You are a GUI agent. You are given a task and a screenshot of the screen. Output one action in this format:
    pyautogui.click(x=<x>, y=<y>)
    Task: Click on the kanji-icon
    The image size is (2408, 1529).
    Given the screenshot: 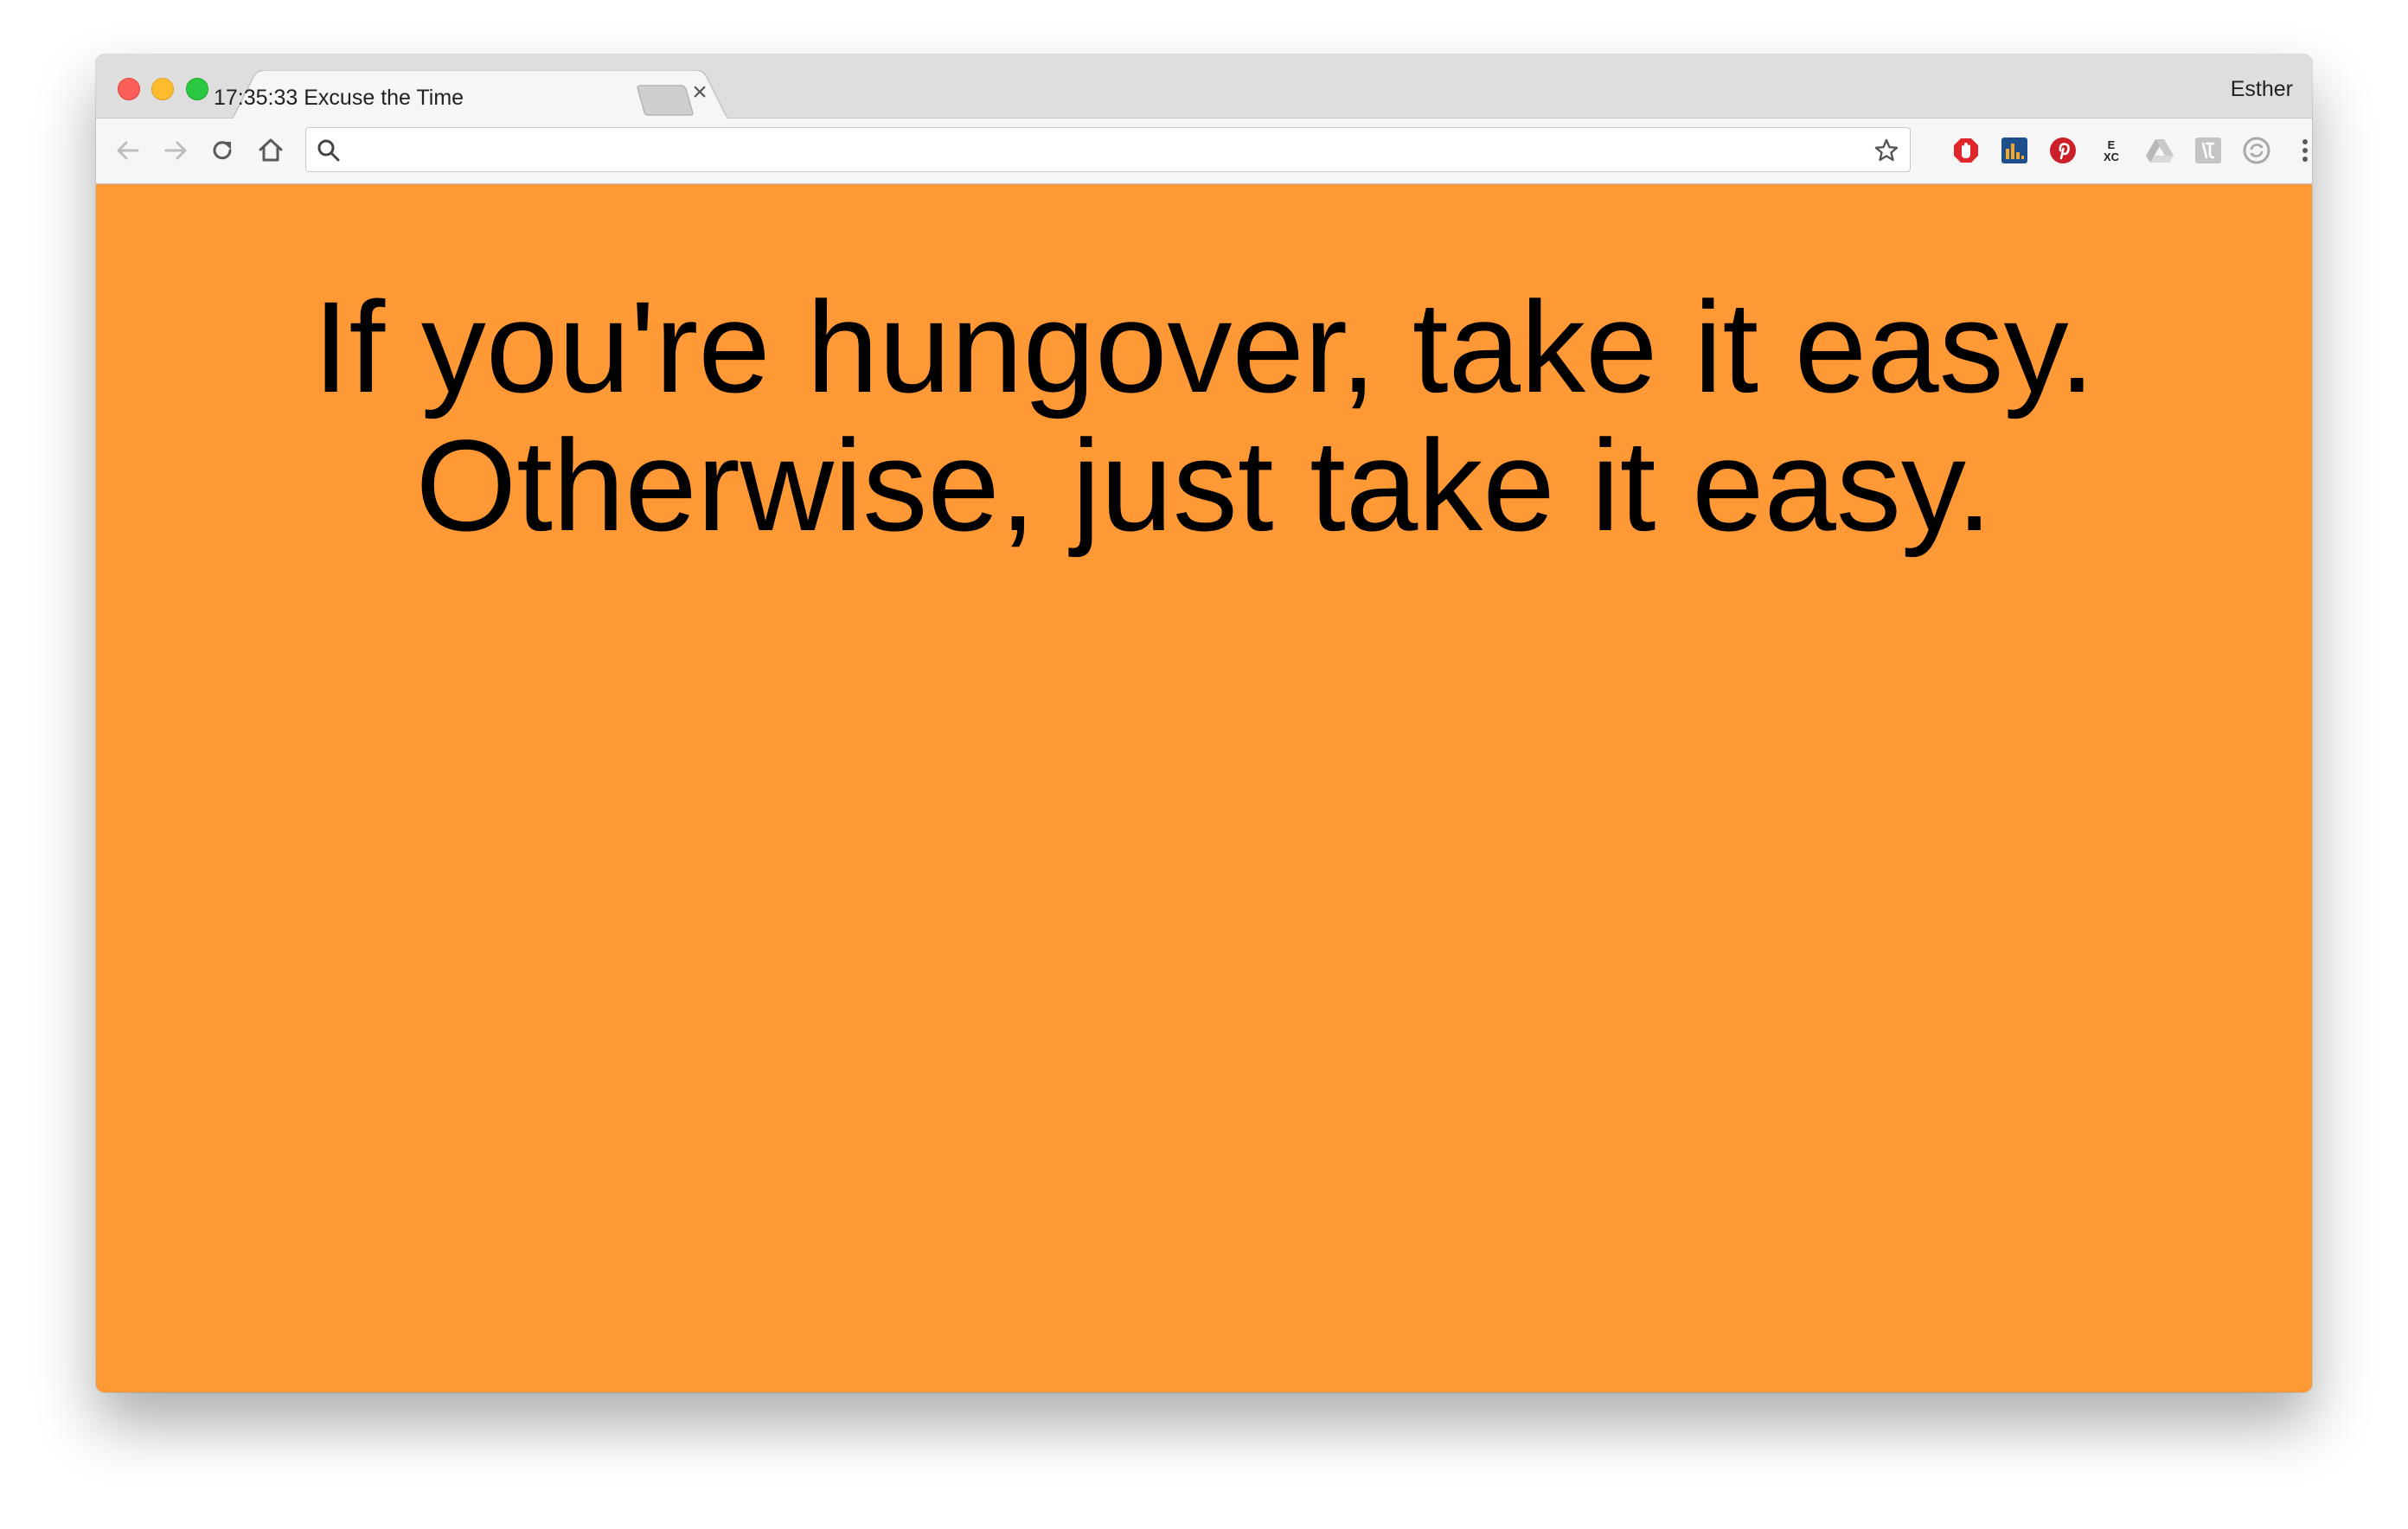 What is the action you would take?
    pyautogui.click(x=2208, y=150)
    